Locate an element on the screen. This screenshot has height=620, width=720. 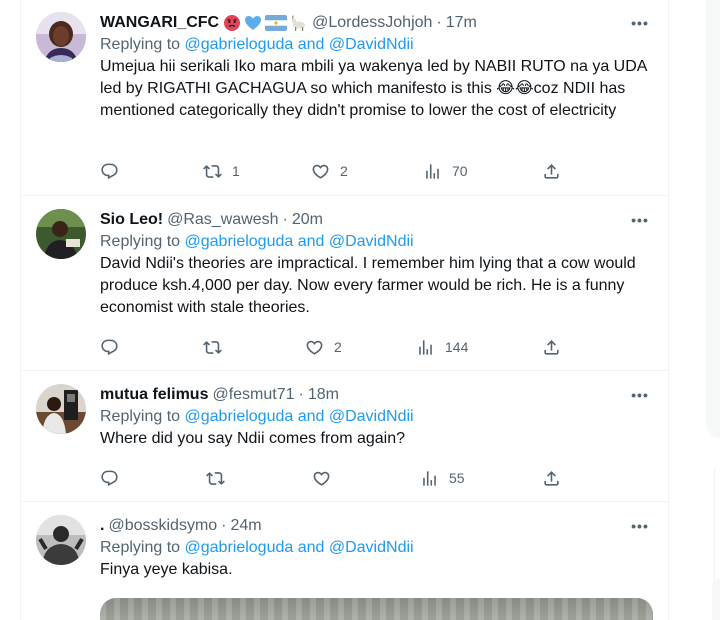
timestamp: 17m is located at coordinates (461, 23).